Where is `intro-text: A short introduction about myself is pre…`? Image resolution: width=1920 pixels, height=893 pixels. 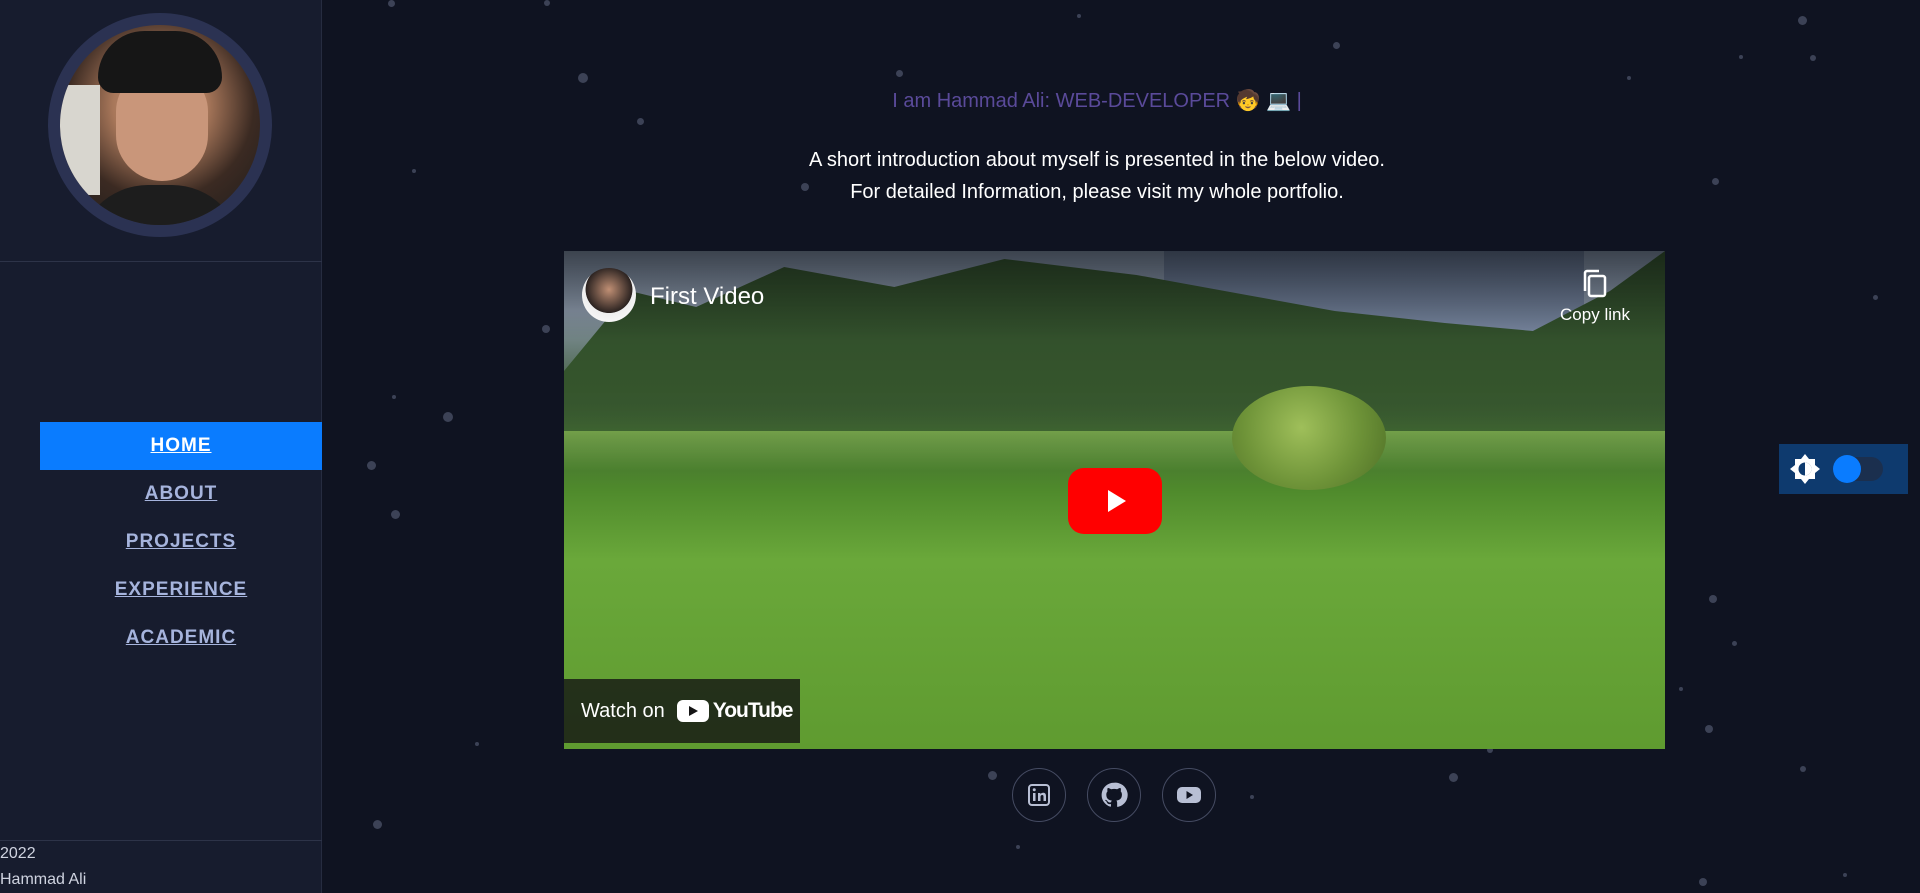 intro-text: A short introduction about myself is pre… is located at coordinates (1097, 176).